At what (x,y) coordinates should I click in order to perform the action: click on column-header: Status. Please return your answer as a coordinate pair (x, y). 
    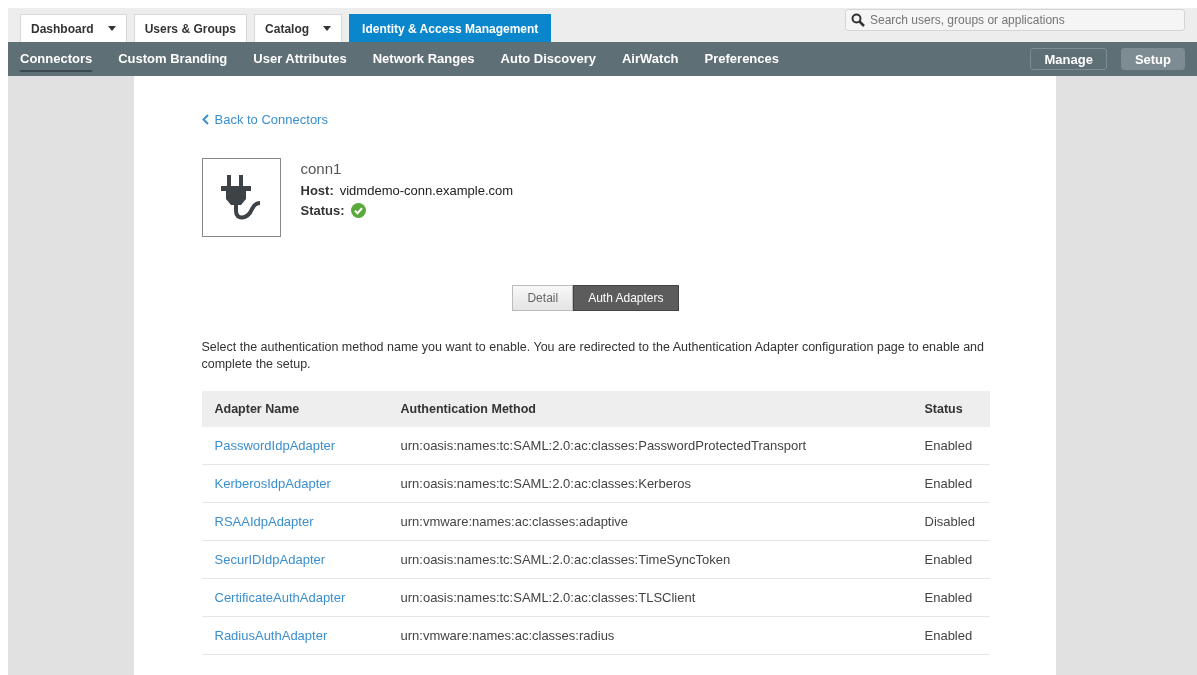
    Looking at the image, I should click on (950, 409).